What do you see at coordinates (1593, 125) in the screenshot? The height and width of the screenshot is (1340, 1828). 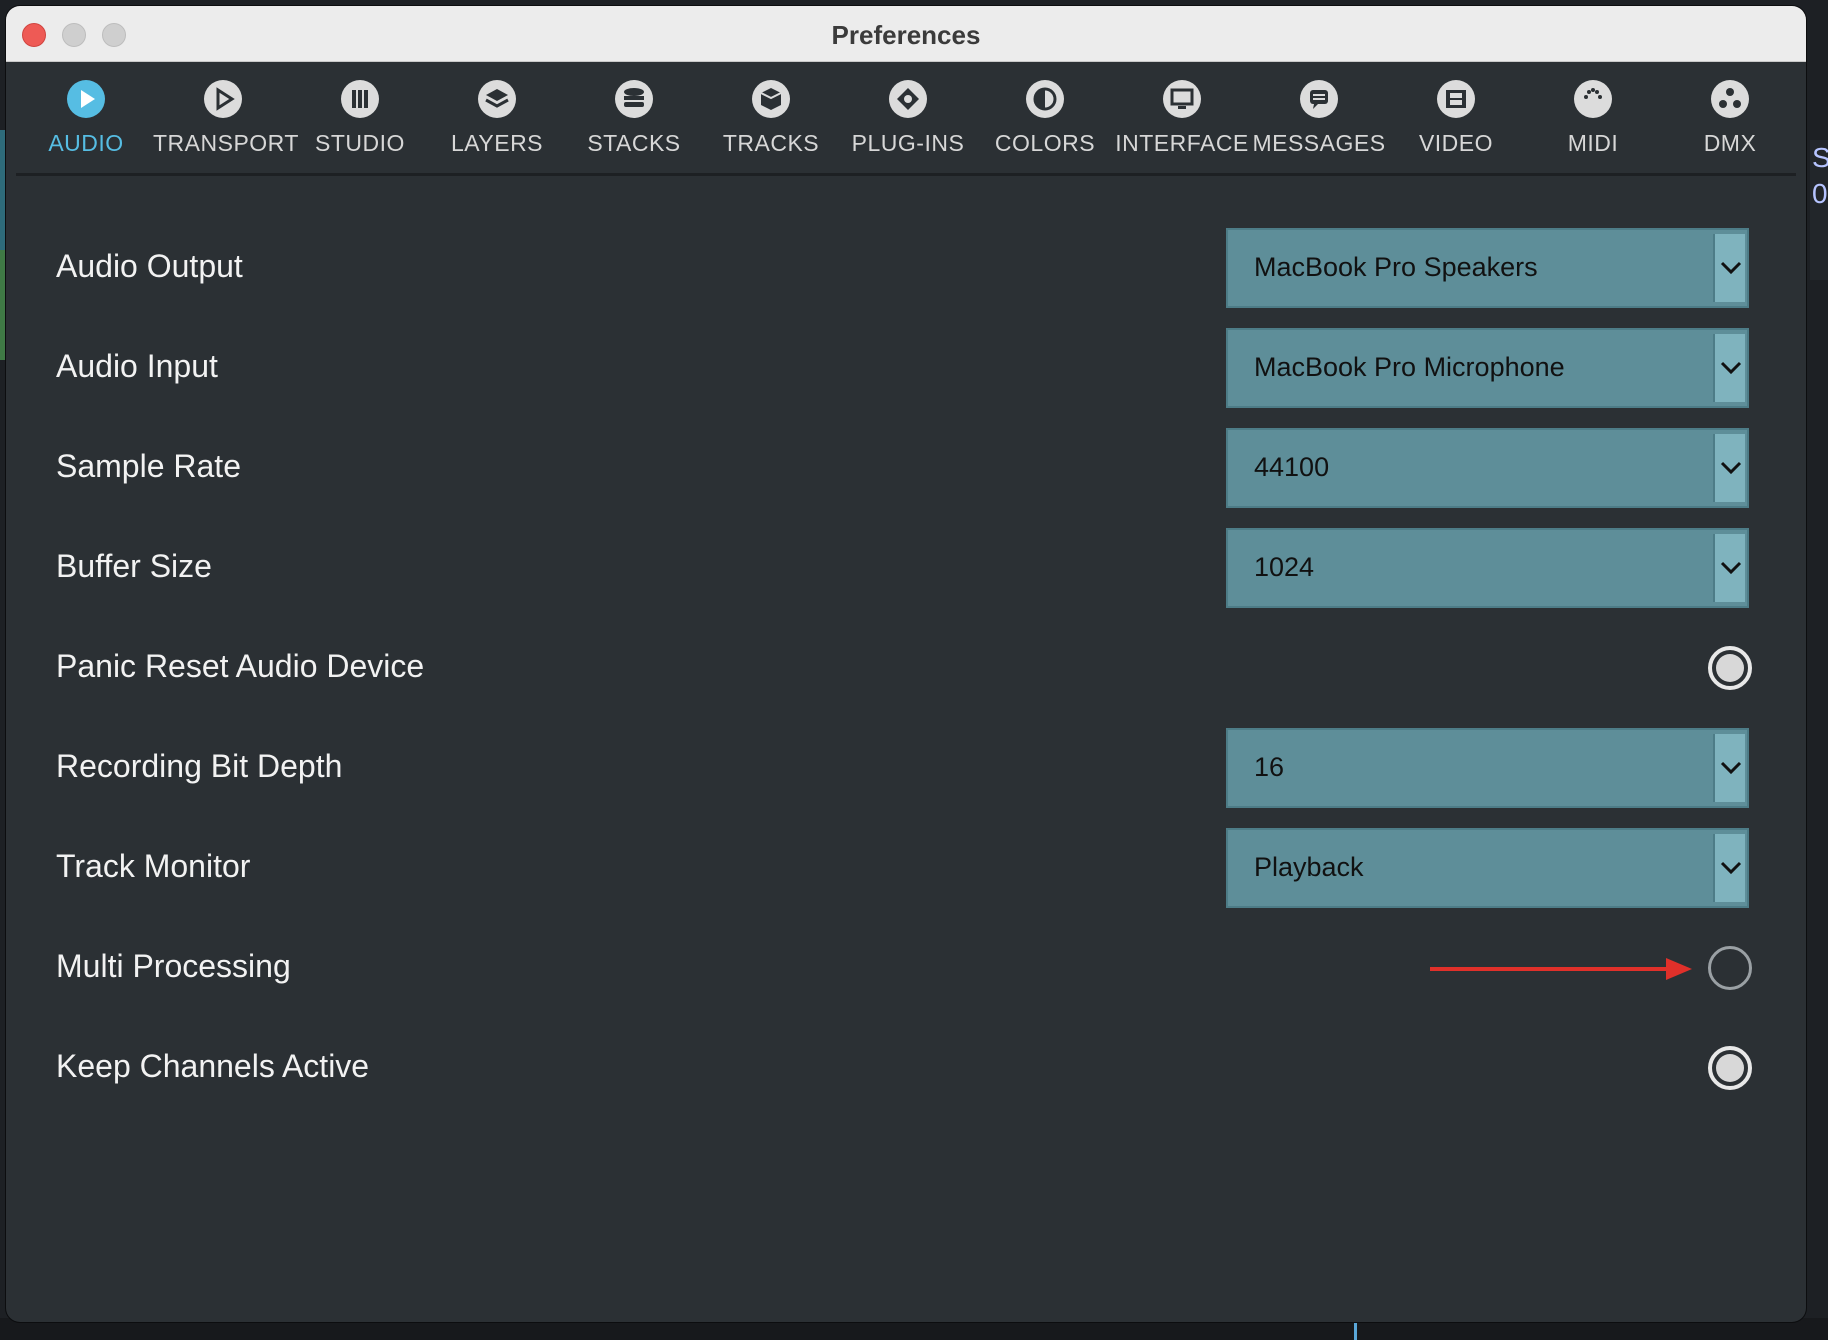 I see `tab-midi: MIDI` at bounding box center [1593, 125].